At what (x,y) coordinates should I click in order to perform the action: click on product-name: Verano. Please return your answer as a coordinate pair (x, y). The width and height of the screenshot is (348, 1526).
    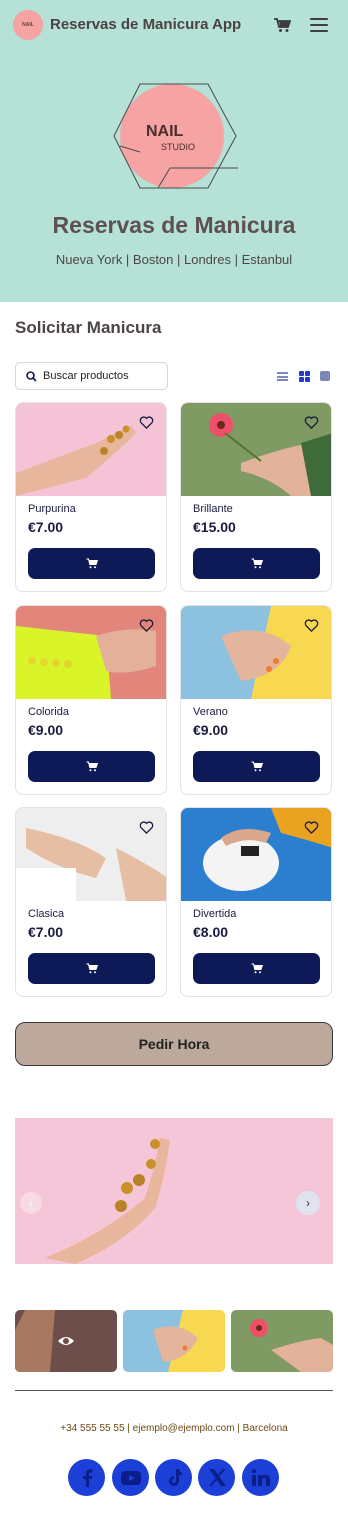
    Looking at the image, I should click on (210, 712).